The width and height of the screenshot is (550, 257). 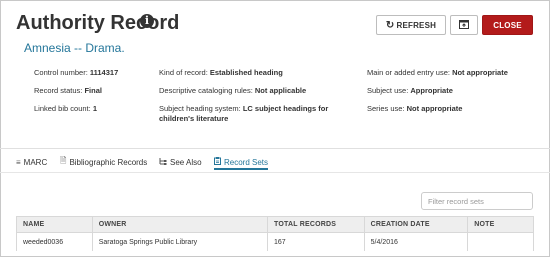 I want to click on column-header-owner: OWNER, so click(x=180, y=224).